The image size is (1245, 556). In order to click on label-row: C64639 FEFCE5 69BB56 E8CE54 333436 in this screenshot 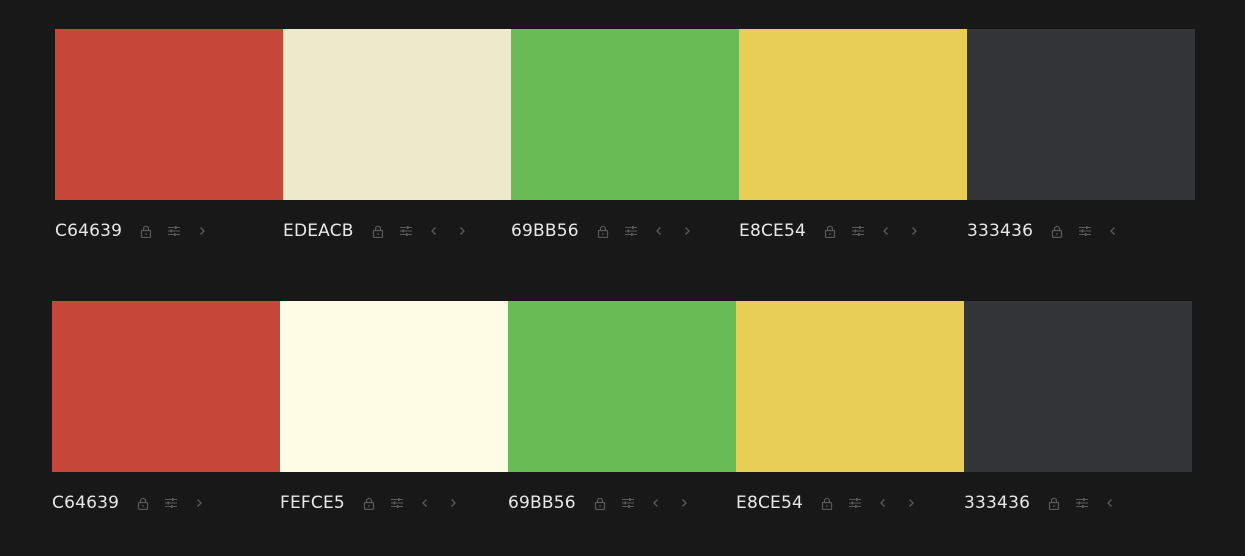, I will do `click(622, 503)`.